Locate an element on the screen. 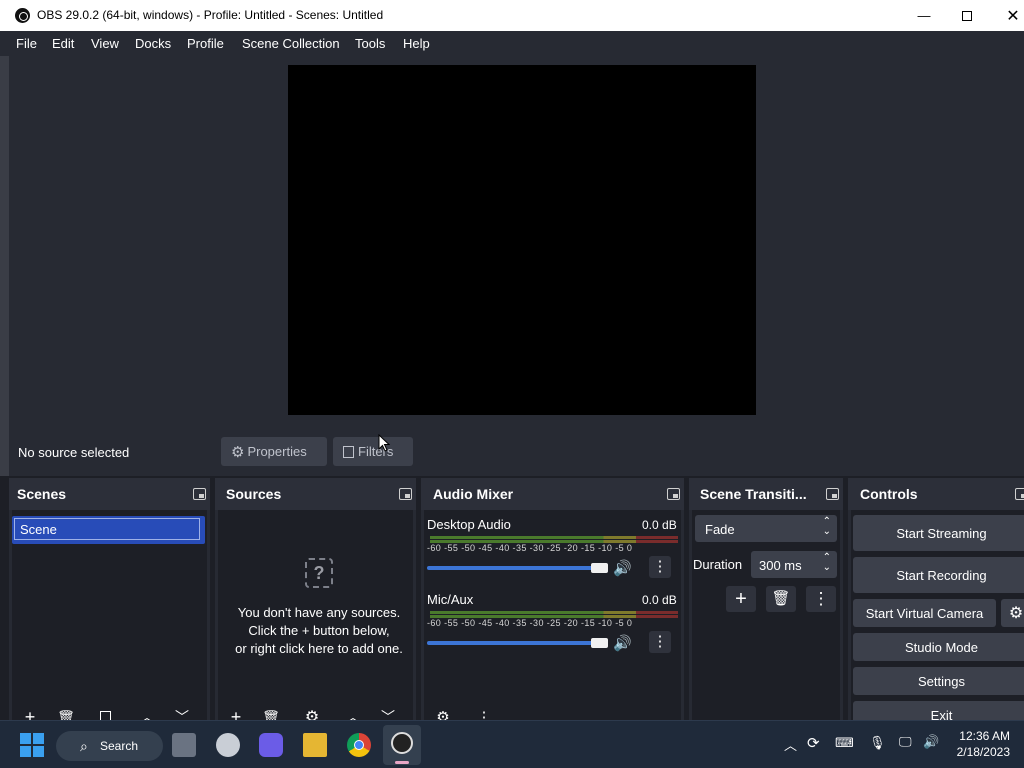 The width and height of the screenshot is (1024, 768). menu-profile: Profile is located at coordinates (205, 43).